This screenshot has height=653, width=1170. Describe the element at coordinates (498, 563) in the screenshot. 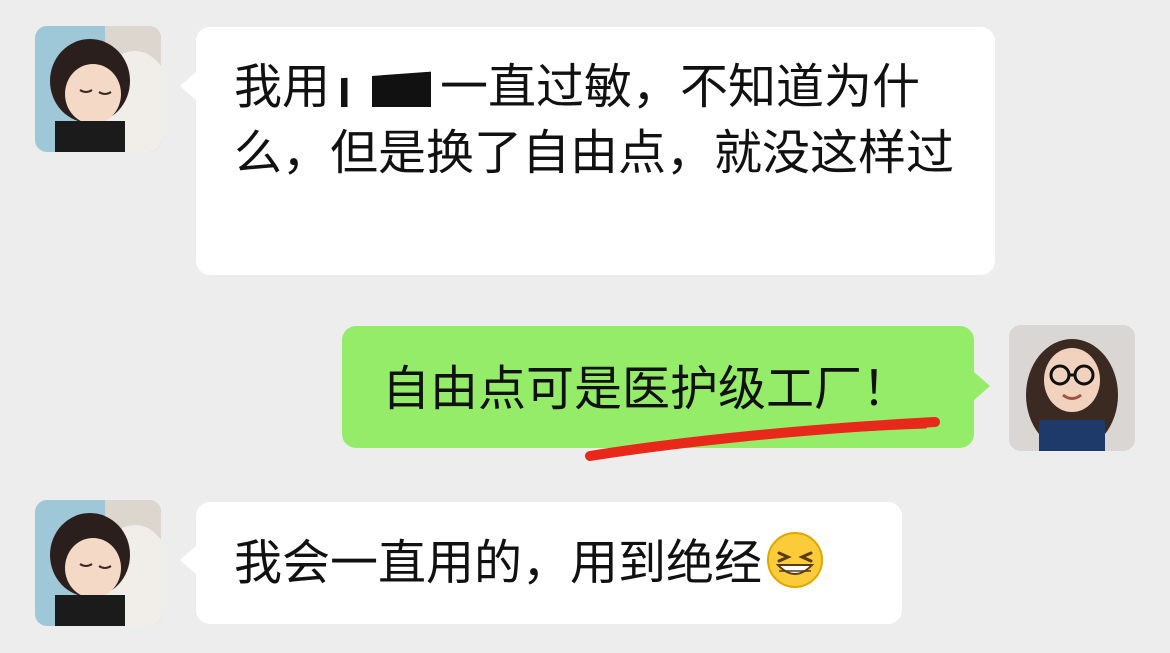

I see `message-text: 我会一直用的，用到绝经` at that location.